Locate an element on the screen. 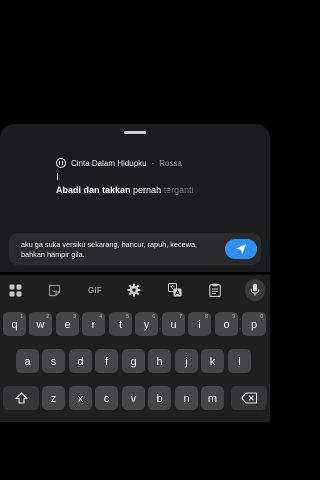 Image resolution: width=320 pixels, height=480 pixels. key-v: v is located at coordinates (133, 398).